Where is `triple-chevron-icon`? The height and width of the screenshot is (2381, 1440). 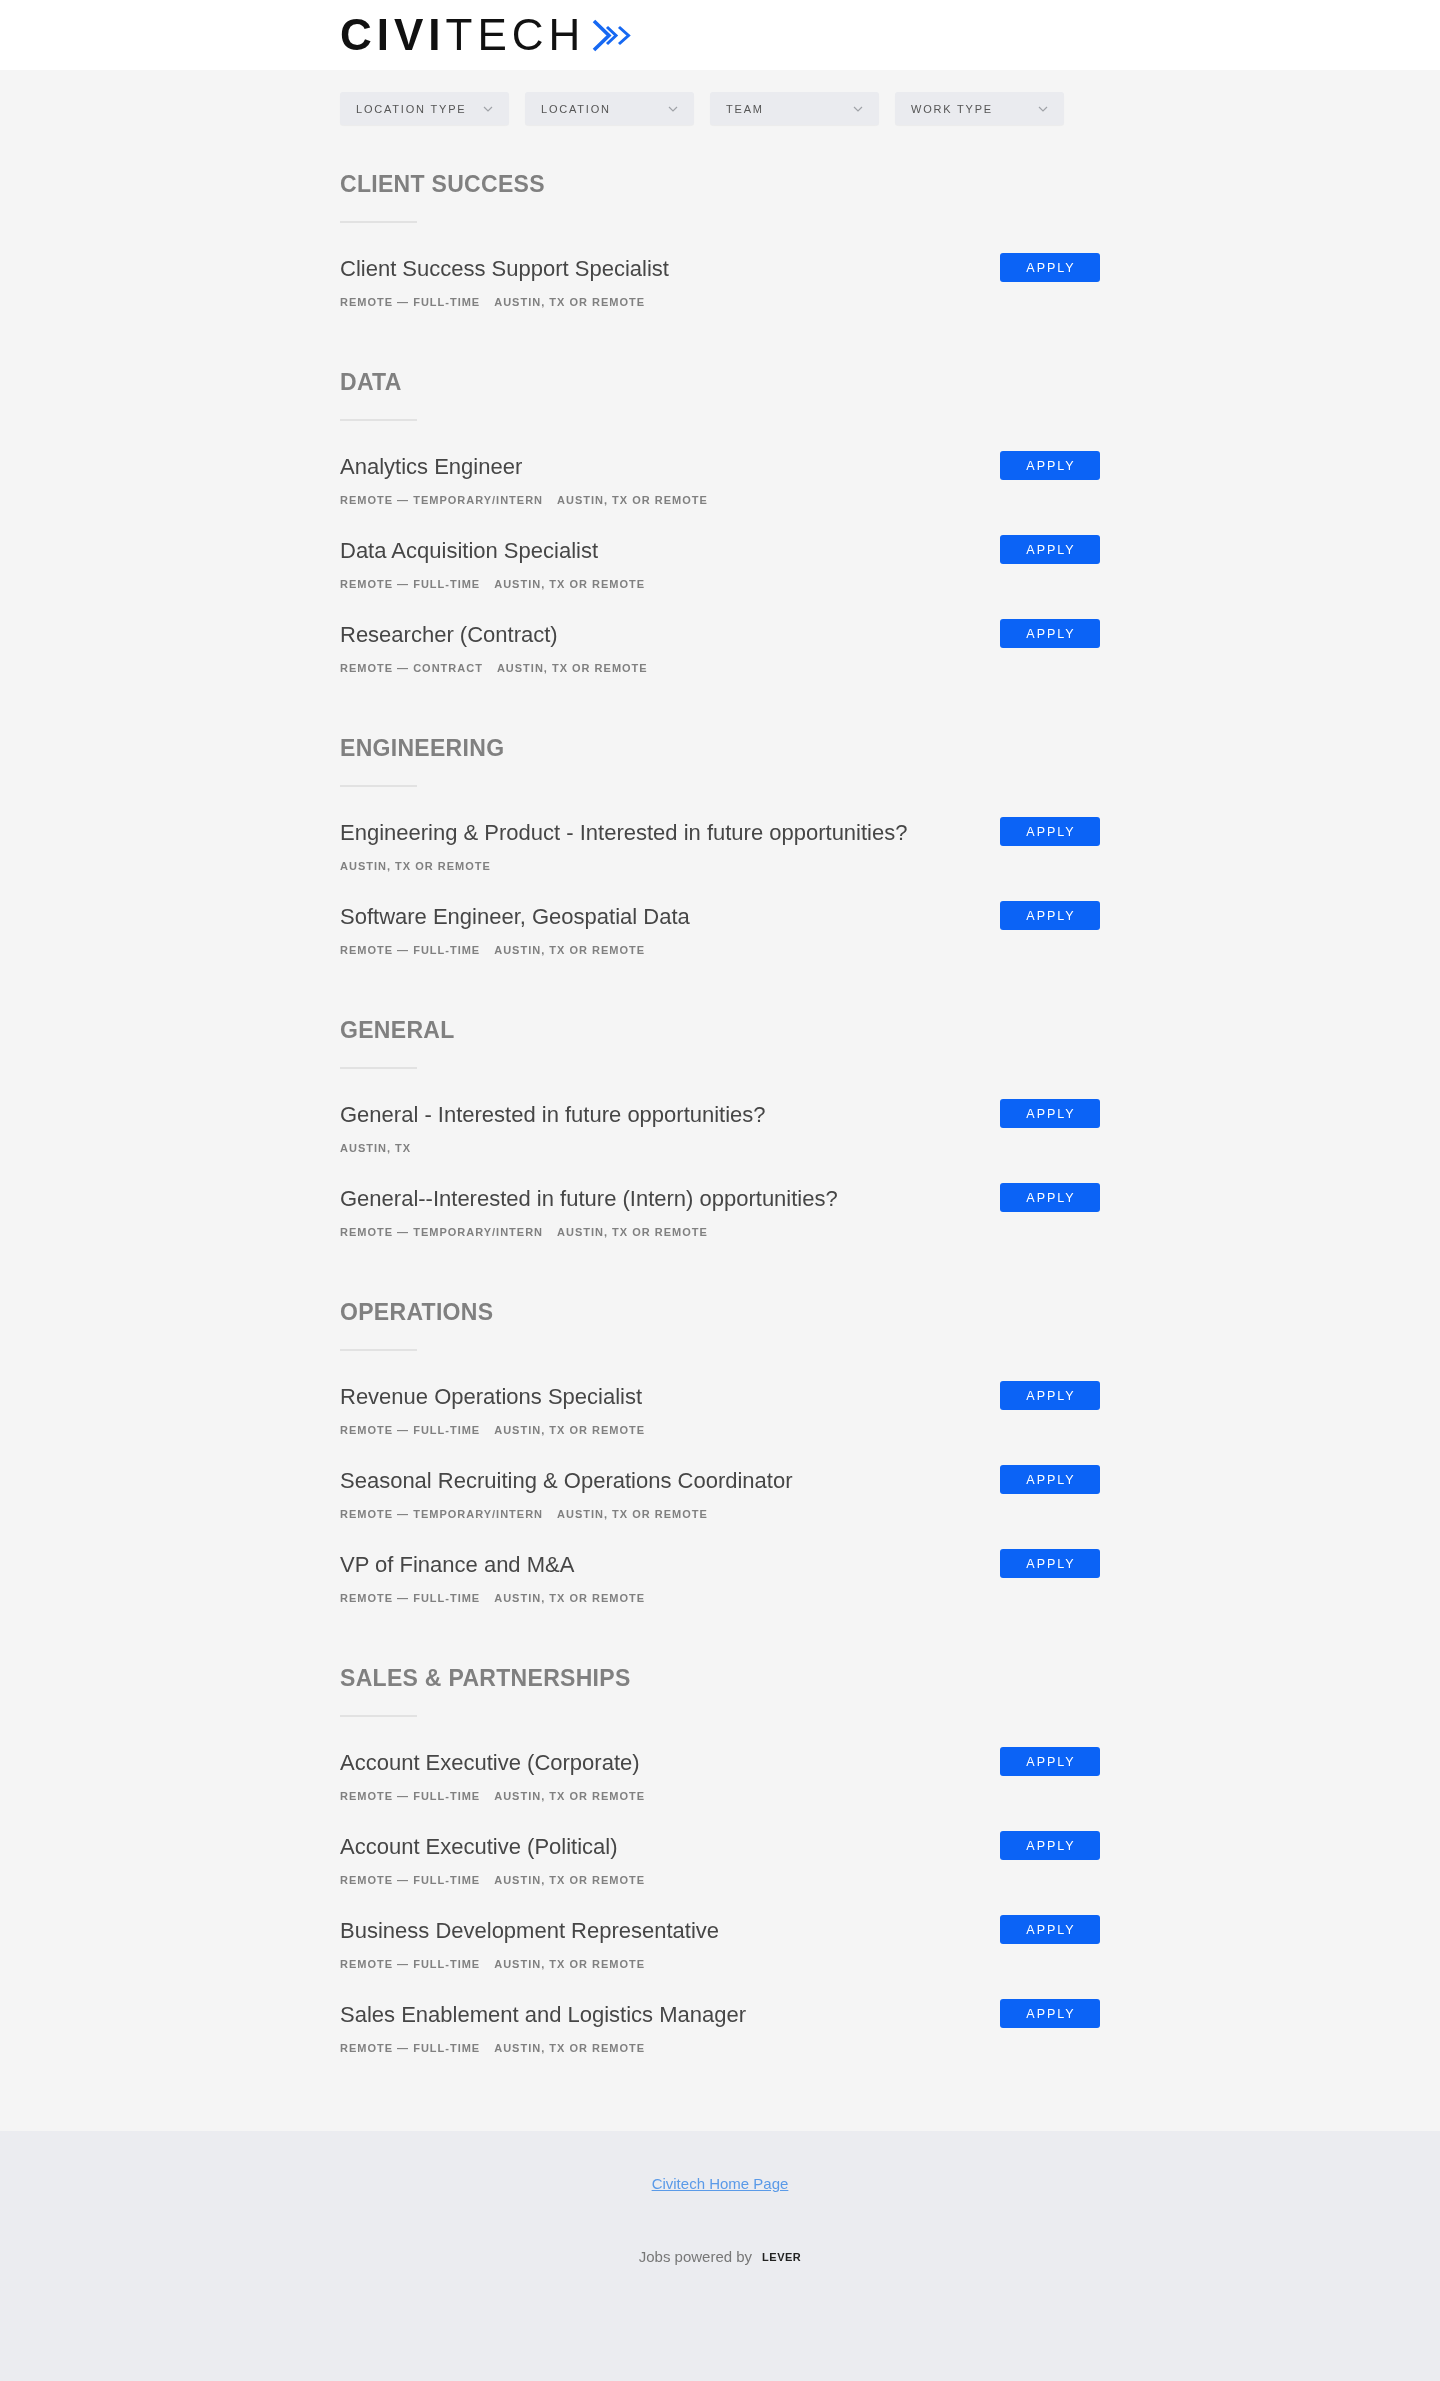
triple-chevron-icon is located at coordinates (612, 35).